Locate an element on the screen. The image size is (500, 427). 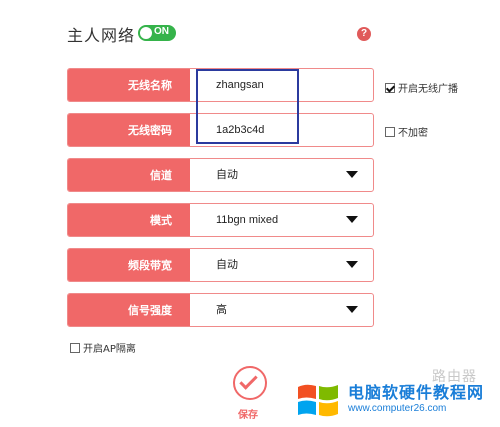
ap-isolation-label: 开启AP隔离 is located at coordinates (109, 349).